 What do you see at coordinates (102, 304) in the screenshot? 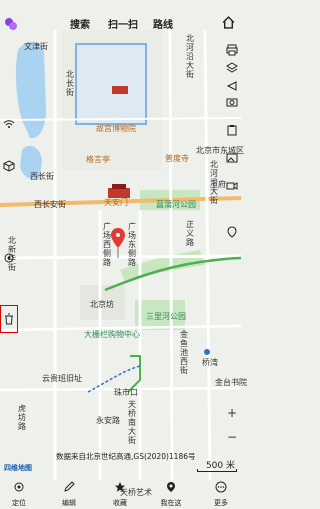
I see `map-label: 北京坊` at bounding box center [102, 304].